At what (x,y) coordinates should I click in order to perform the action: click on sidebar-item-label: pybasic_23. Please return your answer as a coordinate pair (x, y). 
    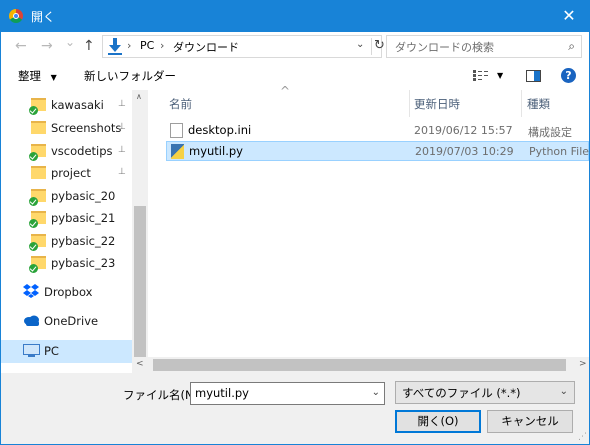
    Looking at the image, I should click on (83, 263).